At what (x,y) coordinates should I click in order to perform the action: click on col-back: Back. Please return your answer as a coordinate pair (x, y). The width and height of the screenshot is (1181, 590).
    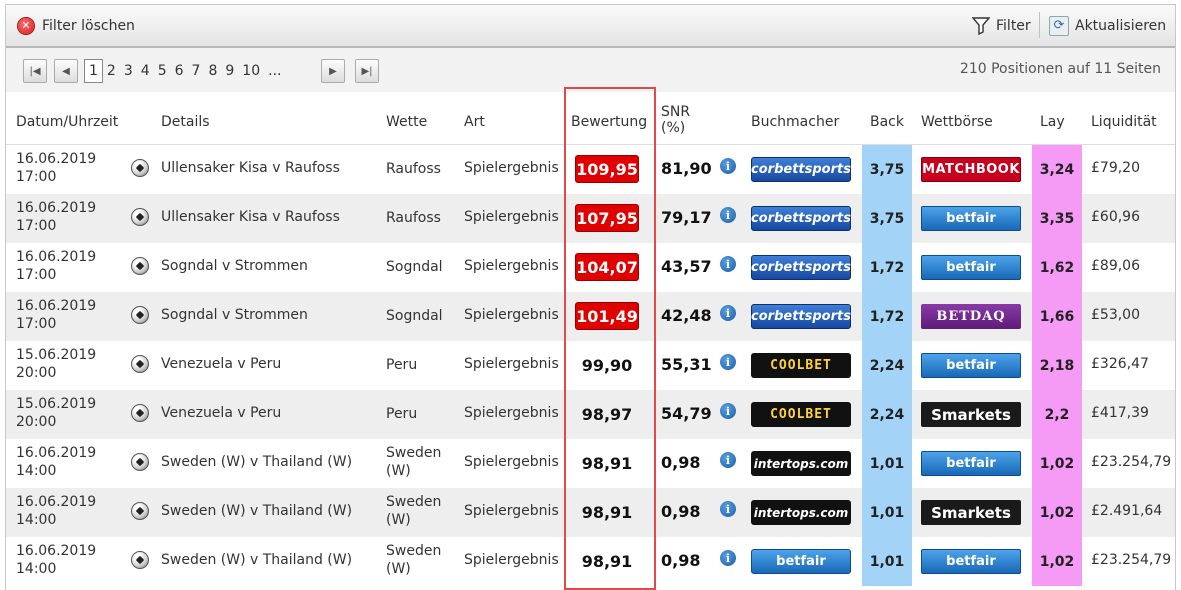
    Looking at the image, I should click on (887, 122).